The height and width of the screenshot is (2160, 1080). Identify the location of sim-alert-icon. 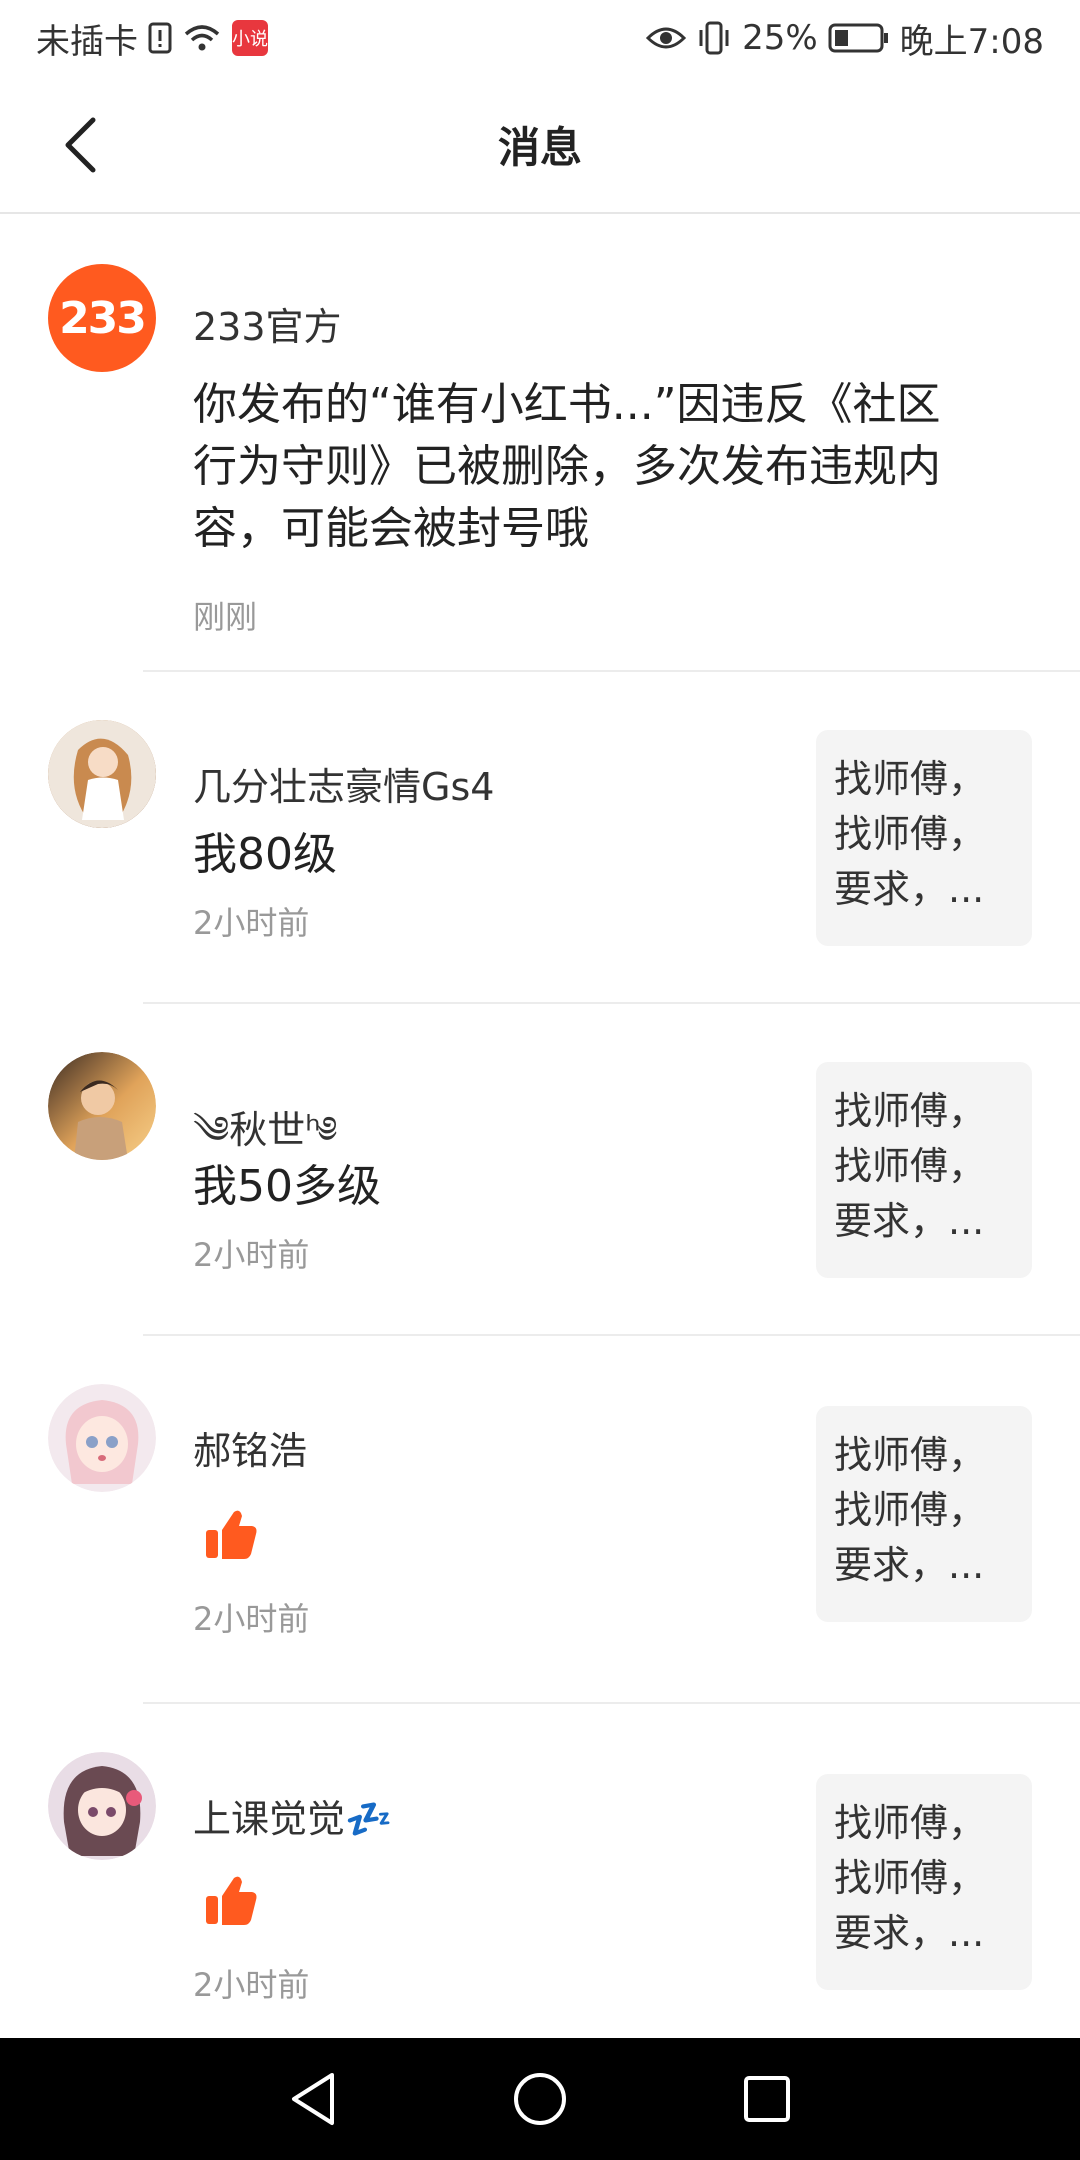
(160, 38).